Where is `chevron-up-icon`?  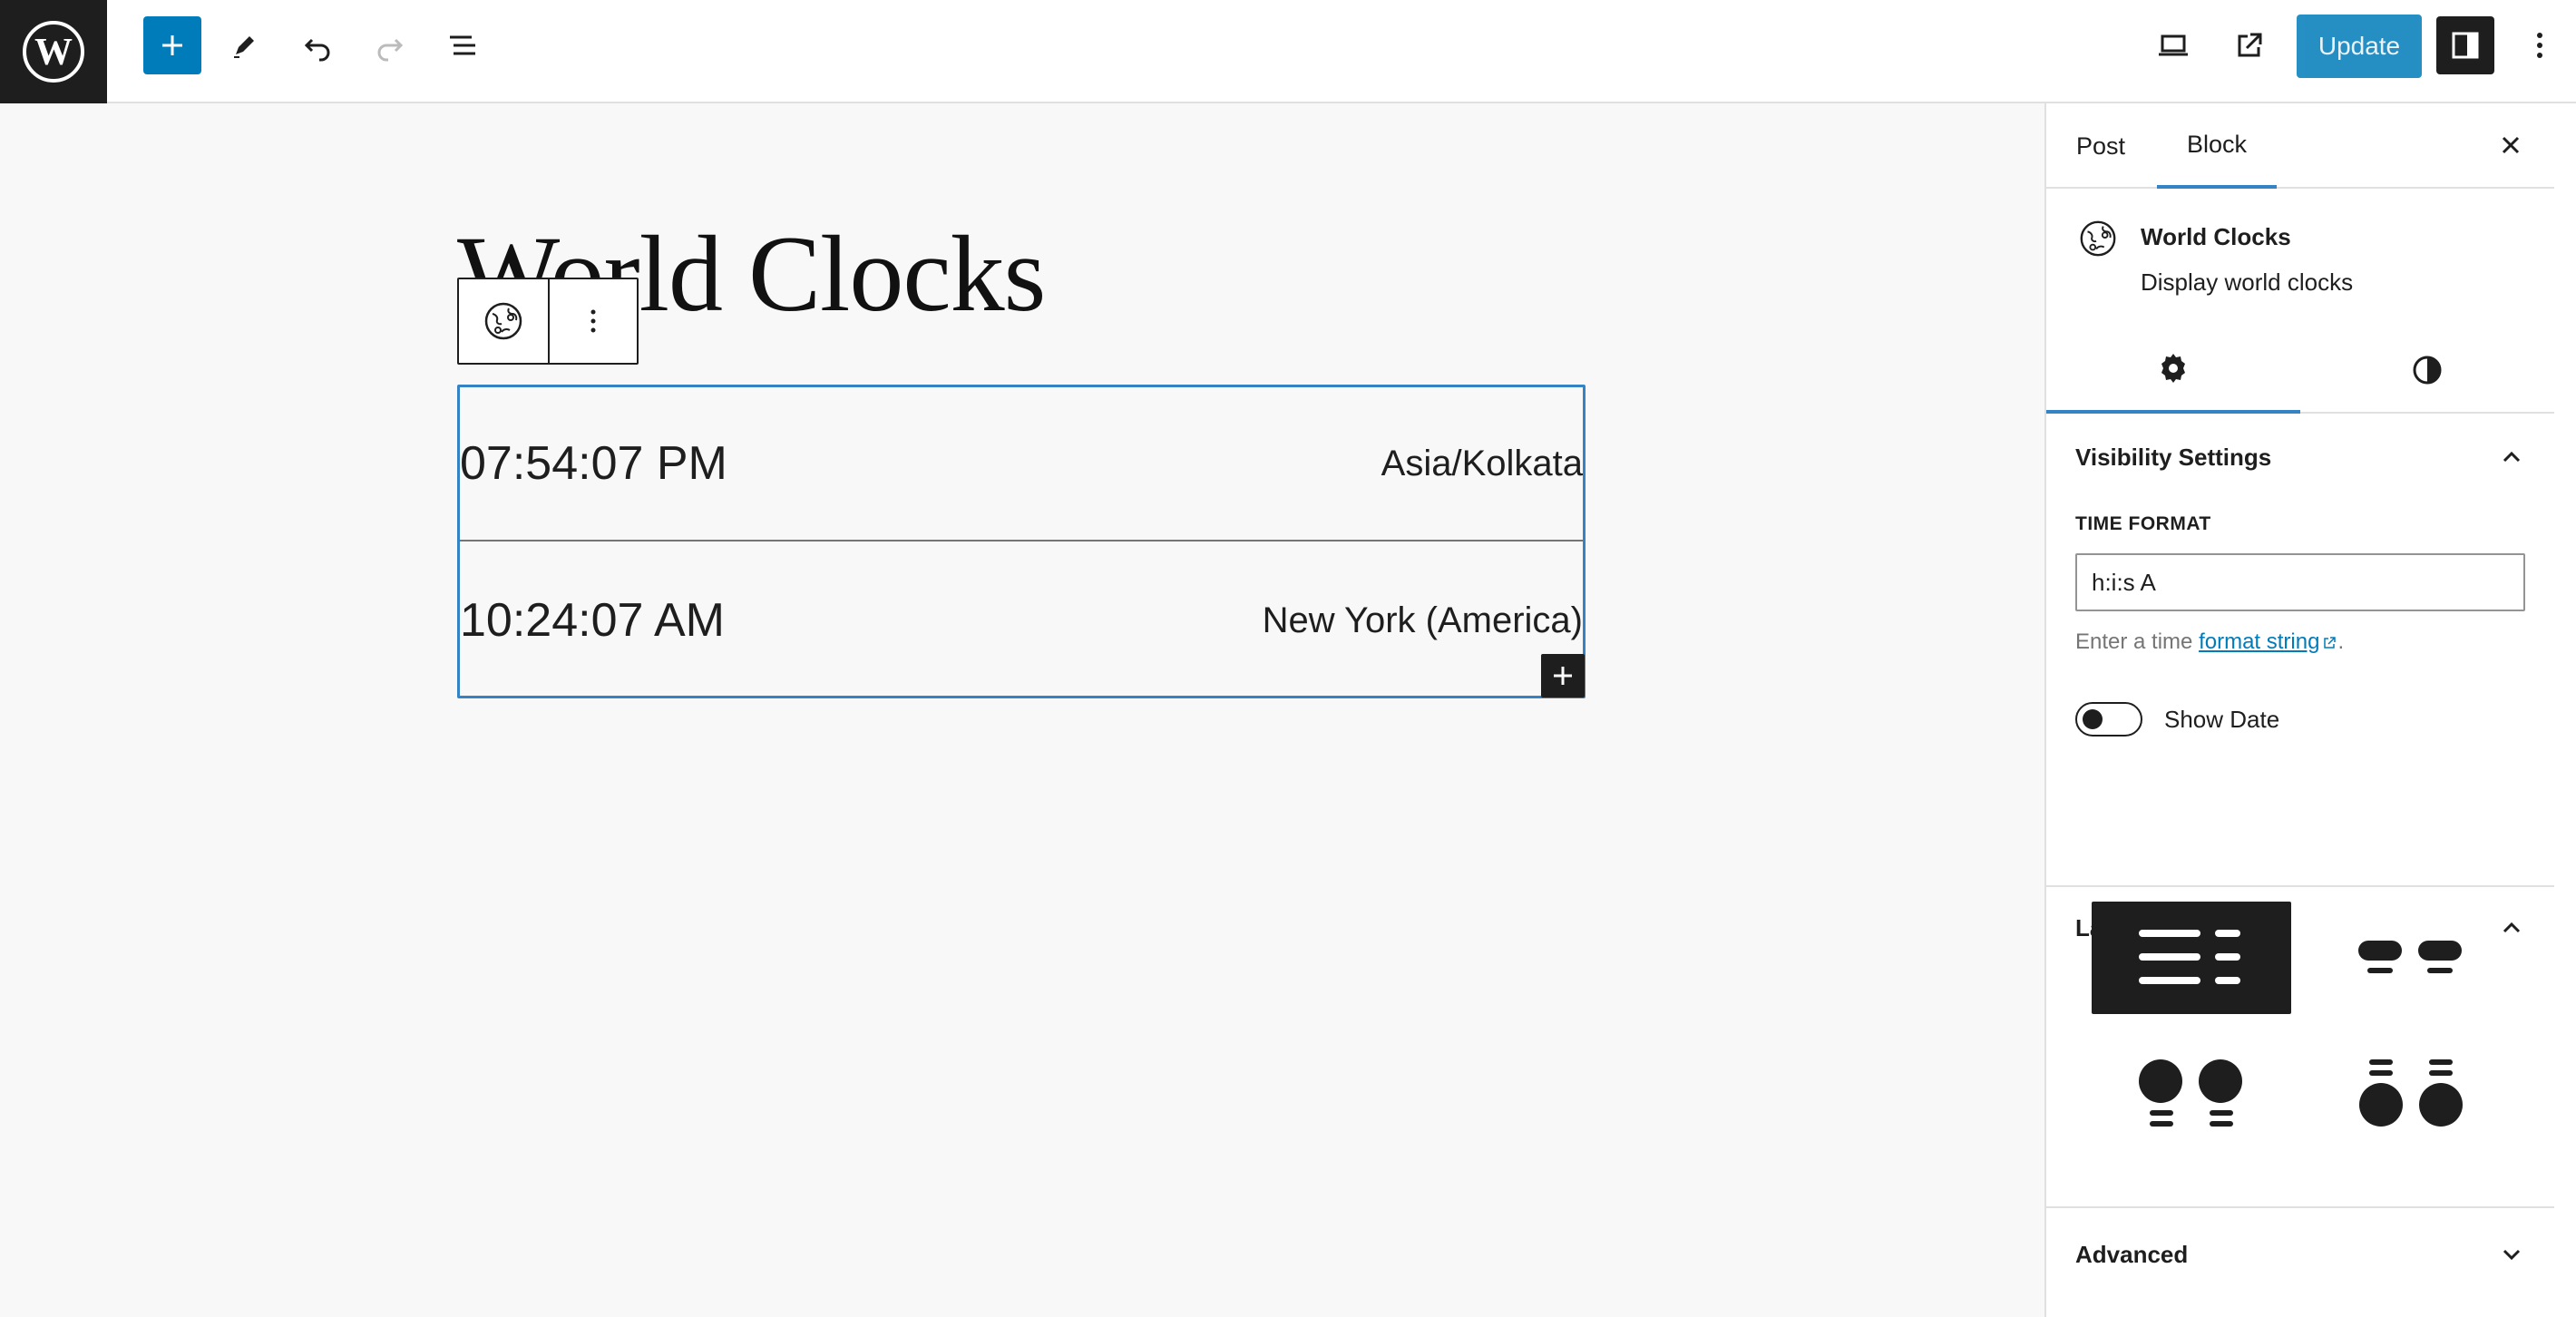
chevron-up-icon is located at coordinates (2512, 457).